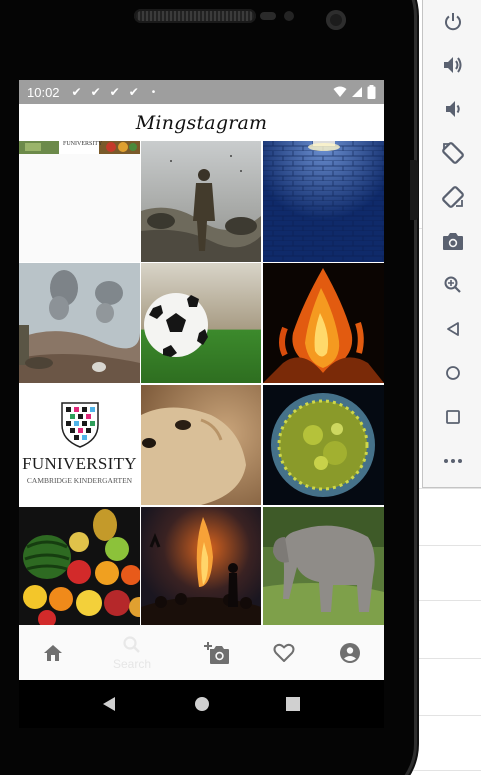 This screenshot has height=775, width=481. I want to click on home-circle-icon, so click(202, 704).